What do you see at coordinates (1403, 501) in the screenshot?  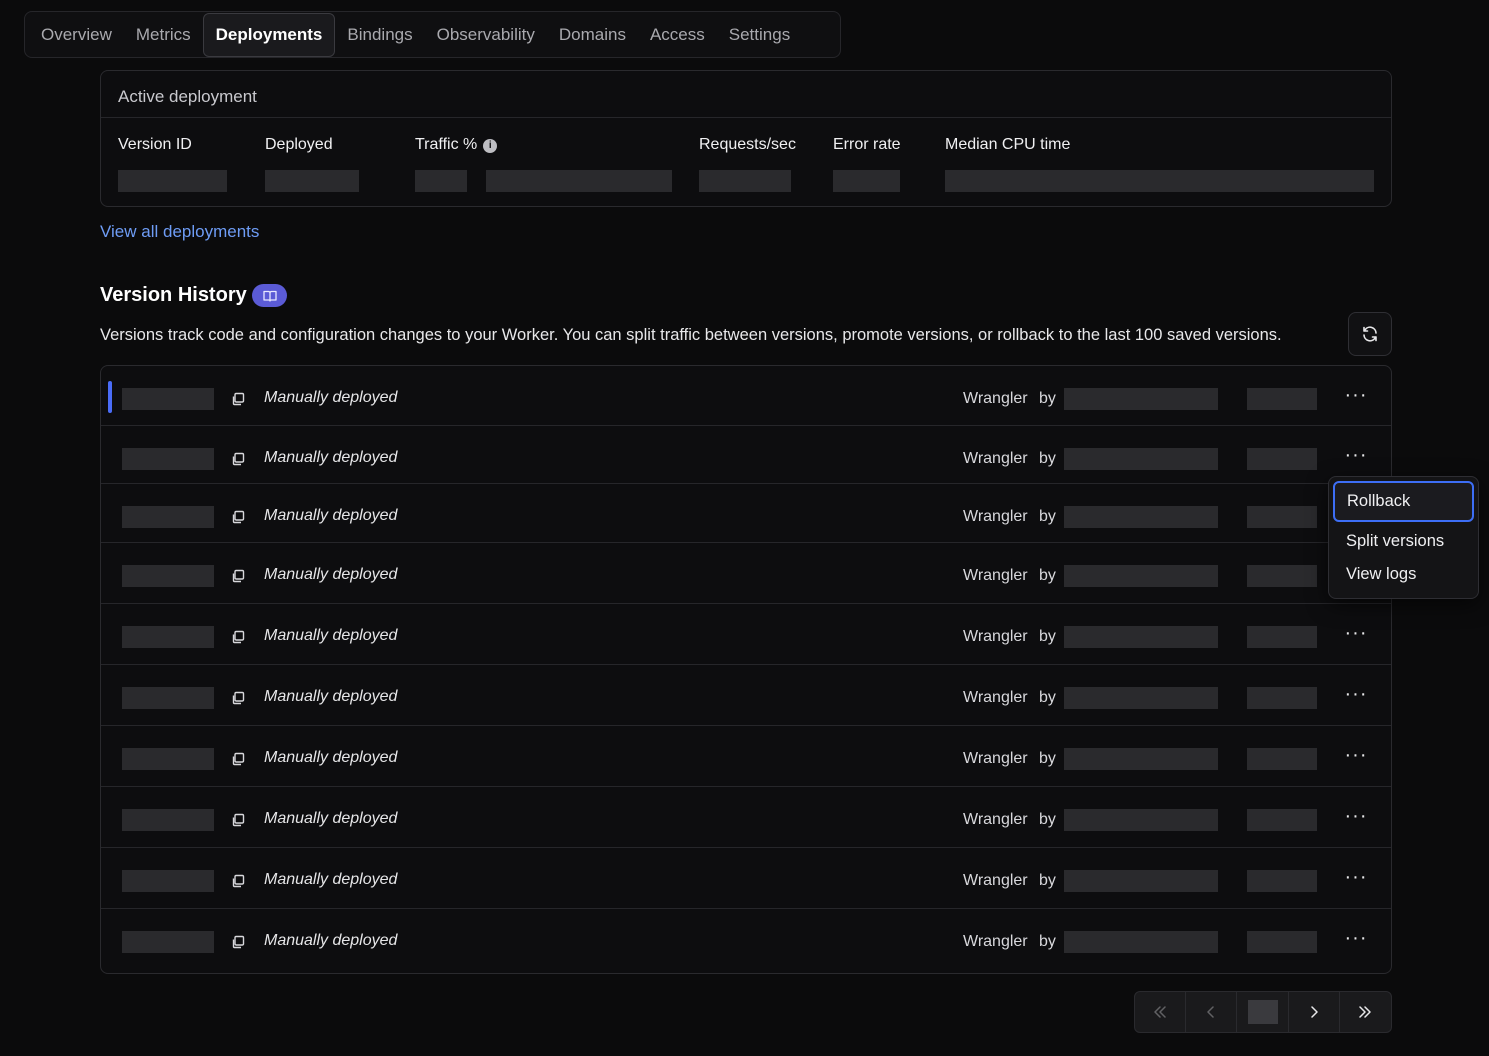 I see `menu-item-rollback: Rollback` at bounding box center [1403, 501].